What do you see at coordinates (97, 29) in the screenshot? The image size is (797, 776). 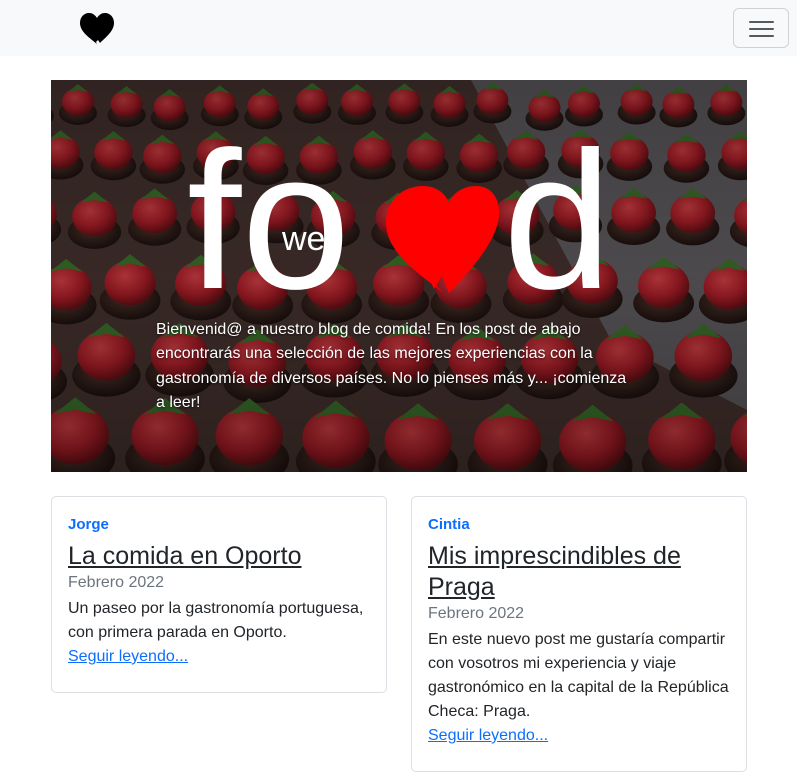 I see `heart-icon` at bounding box center [97, 29].